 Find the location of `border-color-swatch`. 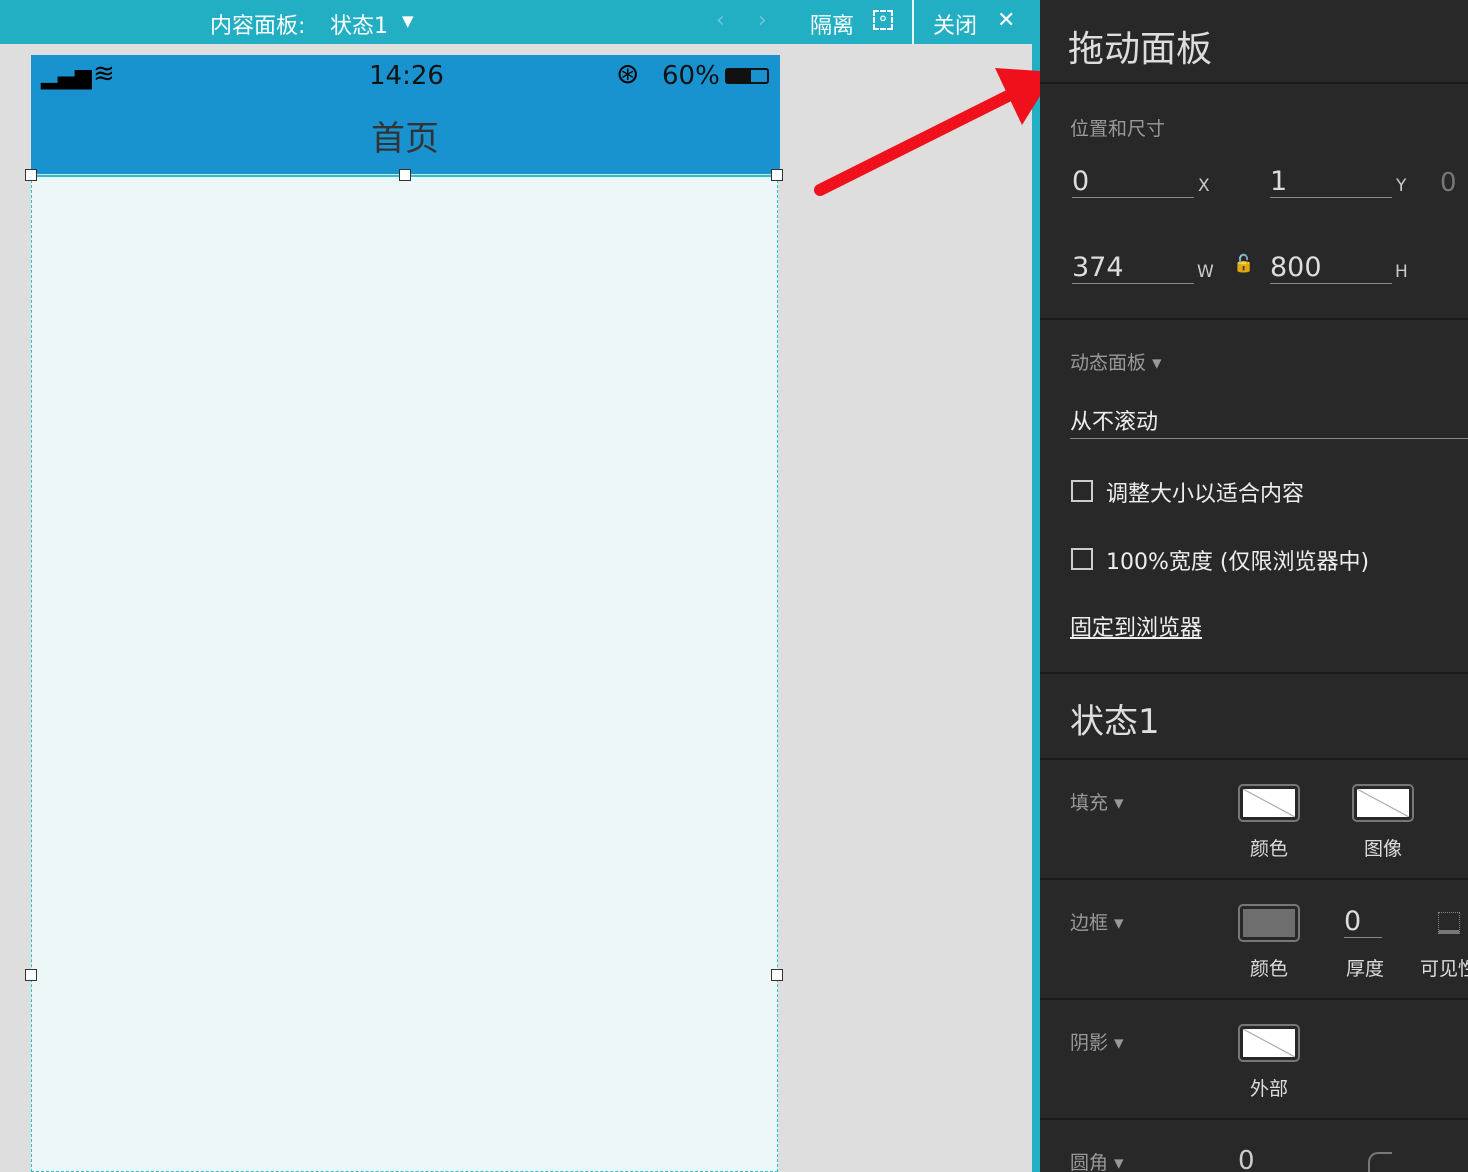

border-color-swatch is located at coordinates (1269, 923).